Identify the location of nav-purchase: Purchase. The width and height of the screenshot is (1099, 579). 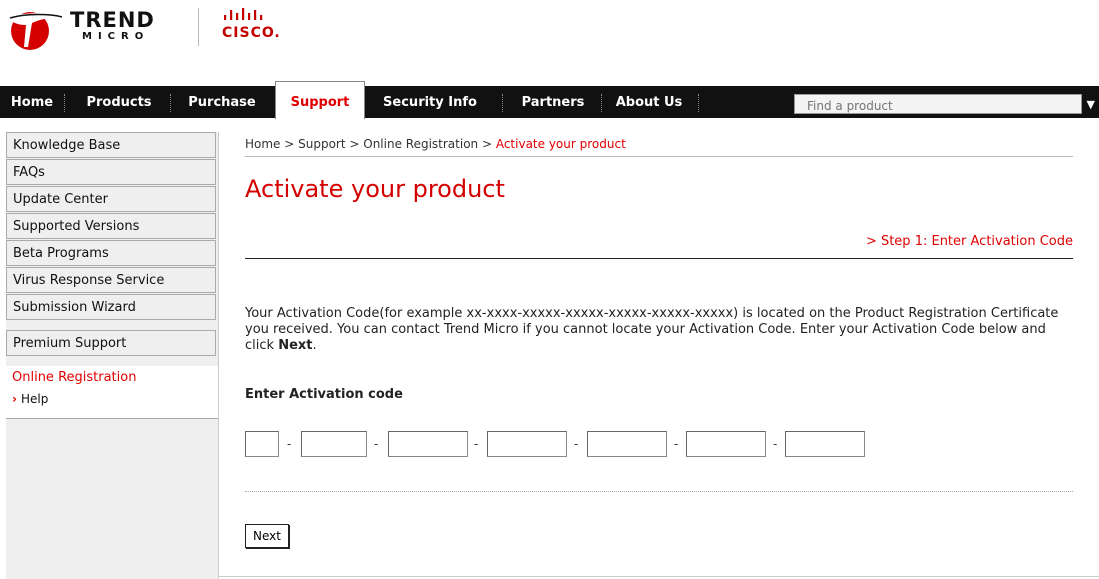
(222, 102).